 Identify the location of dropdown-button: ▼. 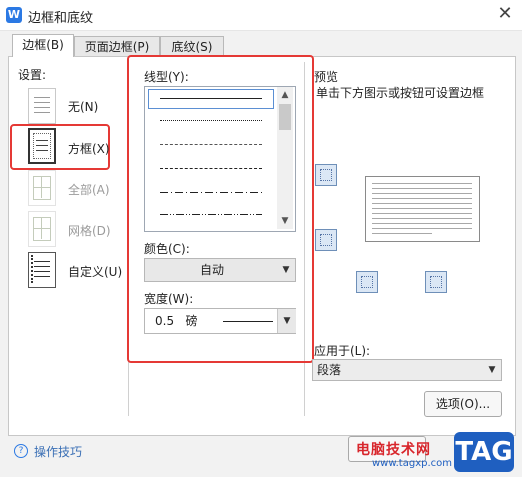
(286, 321).